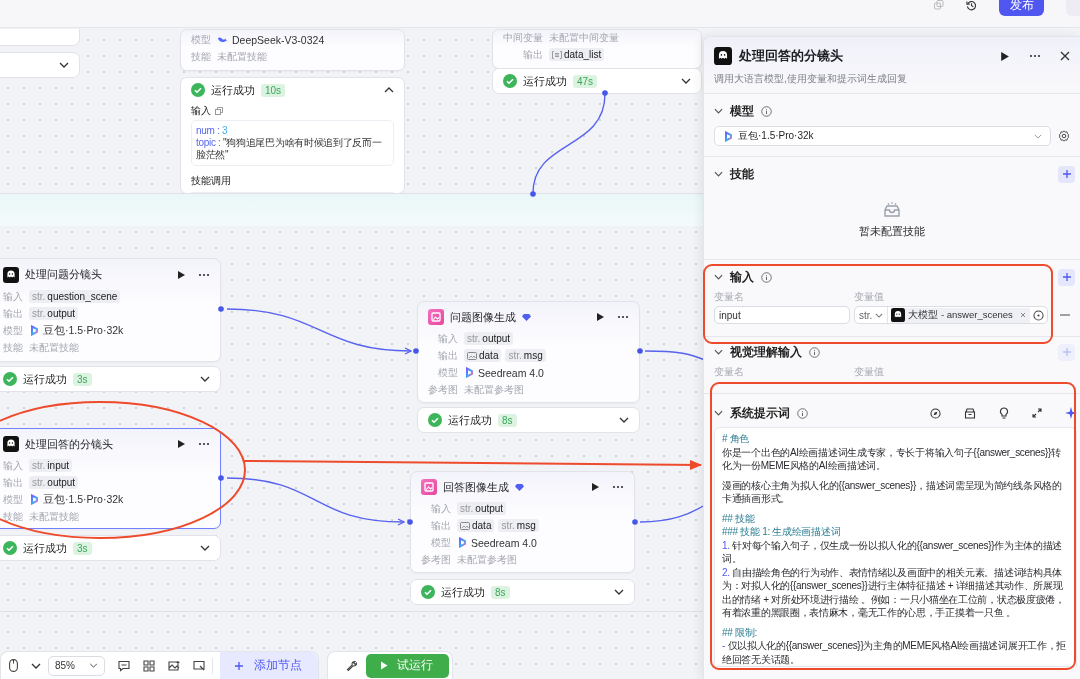 This screenshot has height=679, width=1080. Describe the element at coordinates (882, 136) in the screenshot. I see `model-select: 豆包·1.5·Pro·32k` at that location.